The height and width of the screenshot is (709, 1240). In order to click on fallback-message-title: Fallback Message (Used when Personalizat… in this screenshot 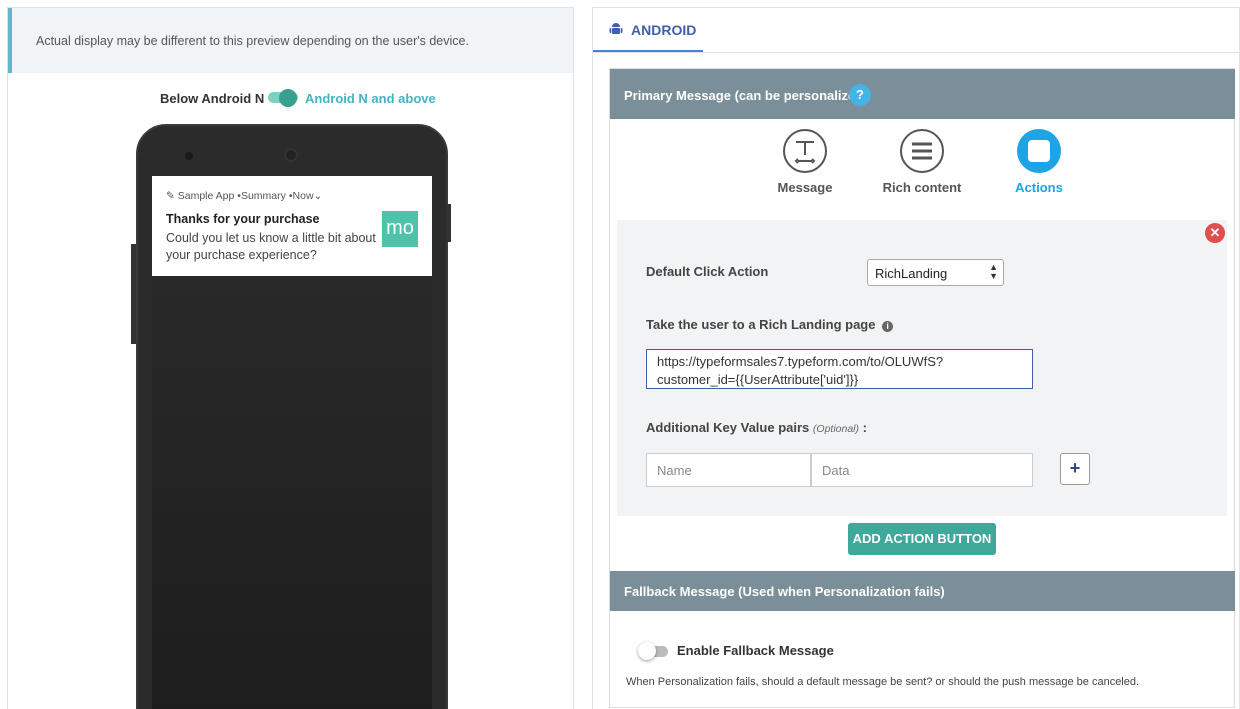, I will do `click(784, 591)`.